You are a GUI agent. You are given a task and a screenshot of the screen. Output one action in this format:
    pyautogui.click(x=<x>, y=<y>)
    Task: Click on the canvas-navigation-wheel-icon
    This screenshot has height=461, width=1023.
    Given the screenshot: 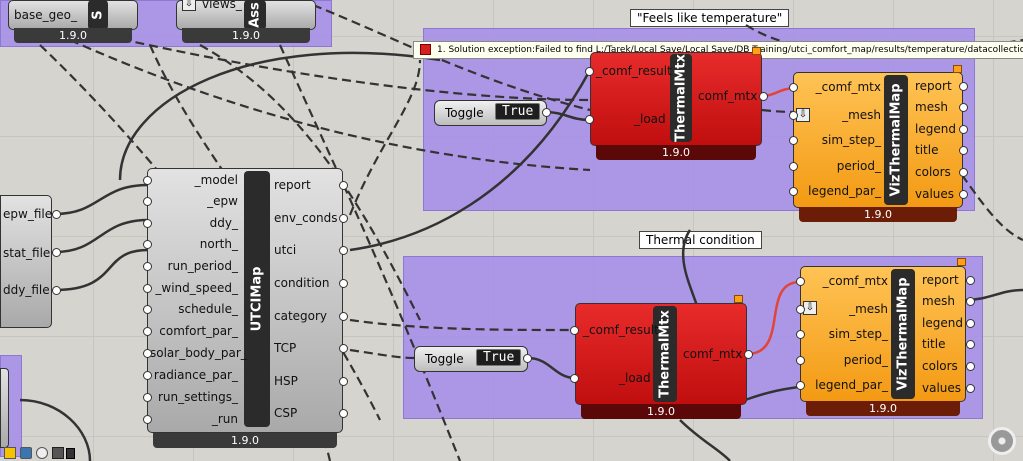 What is the action you would take?
    pyautogui.click(x=1002, y=441)
    